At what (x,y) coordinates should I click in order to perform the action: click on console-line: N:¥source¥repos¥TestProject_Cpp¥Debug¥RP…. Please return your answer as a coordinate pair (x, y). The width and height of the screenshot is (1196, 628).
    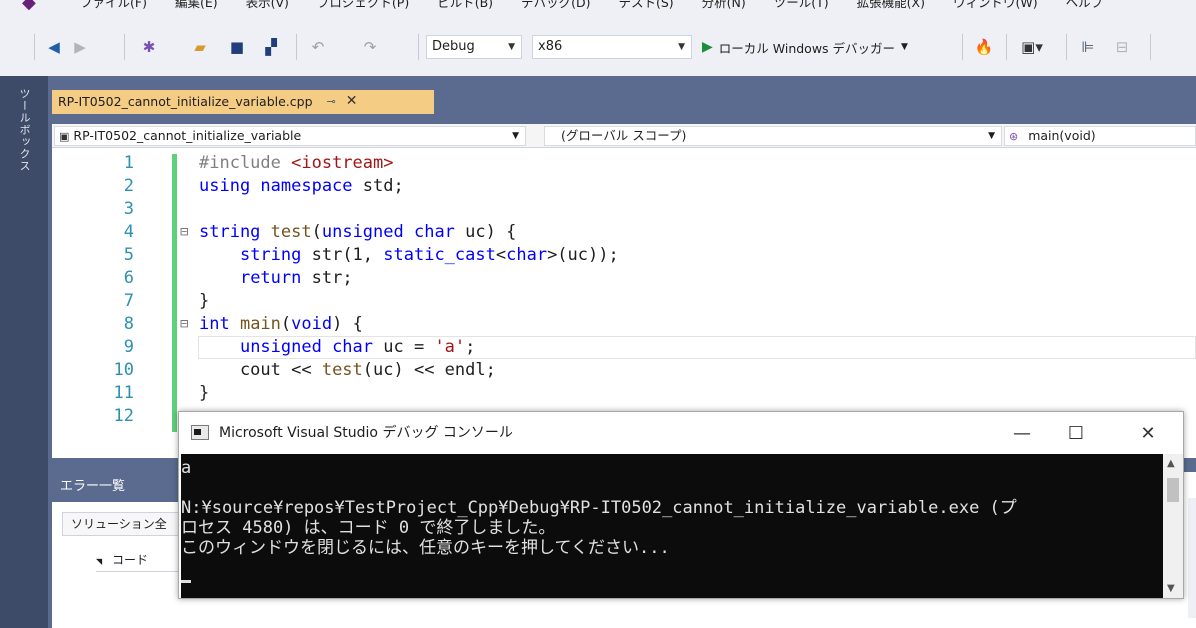
    Looking at the image, I should click on (599, 508).